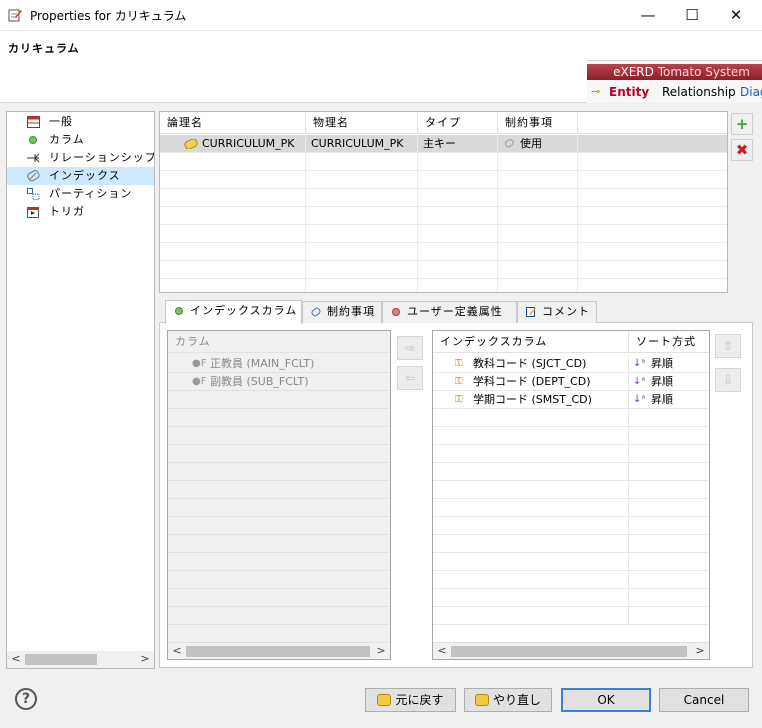 The height and width of the screenshot is (728, 762). Describe the element at coordinates (396, 312) in the screenshot. I see `circle-red-icon` at that location.